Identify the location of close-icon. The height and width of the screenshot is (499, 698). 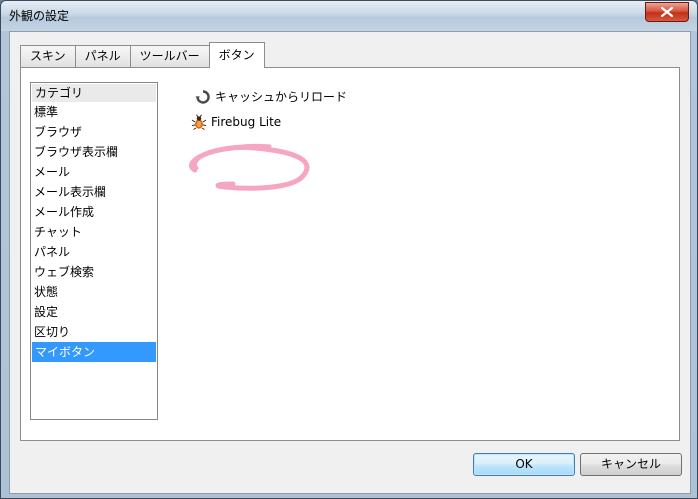
(667, 12).